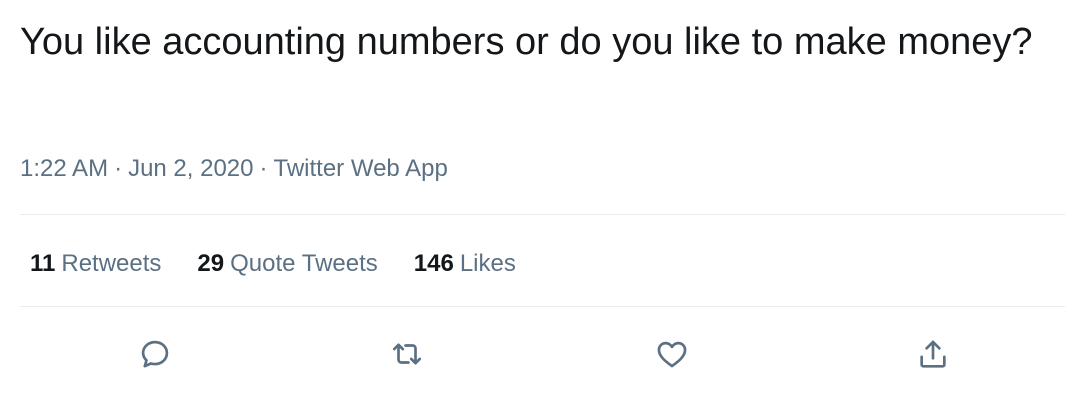  Describe the element at coordinates (211, 263) in the screenshot. I see `quote-tweets-count: 29` at that location.